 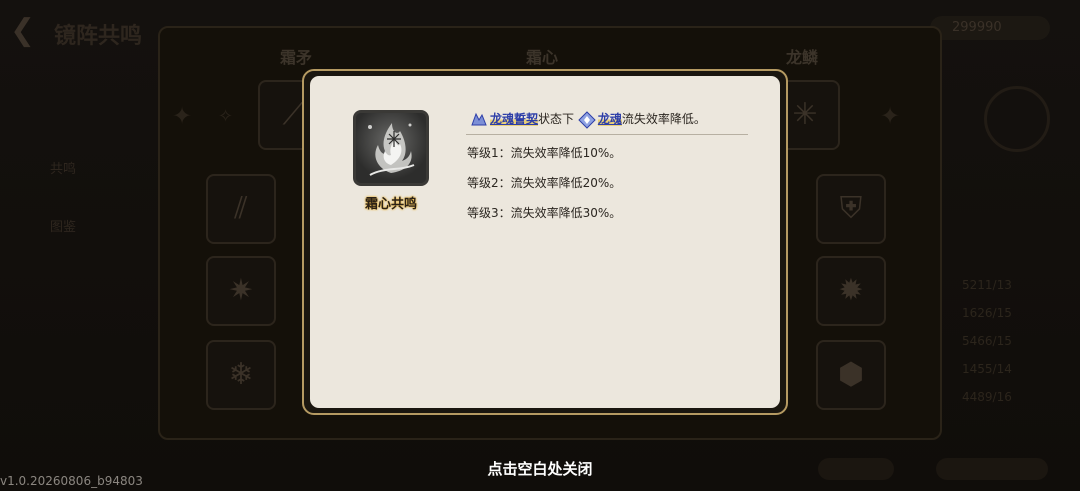 What do you see at coordinates (241, 209) in the screenshot?
I see `skill-slot: ⫽` at bounding box center [241, 209].